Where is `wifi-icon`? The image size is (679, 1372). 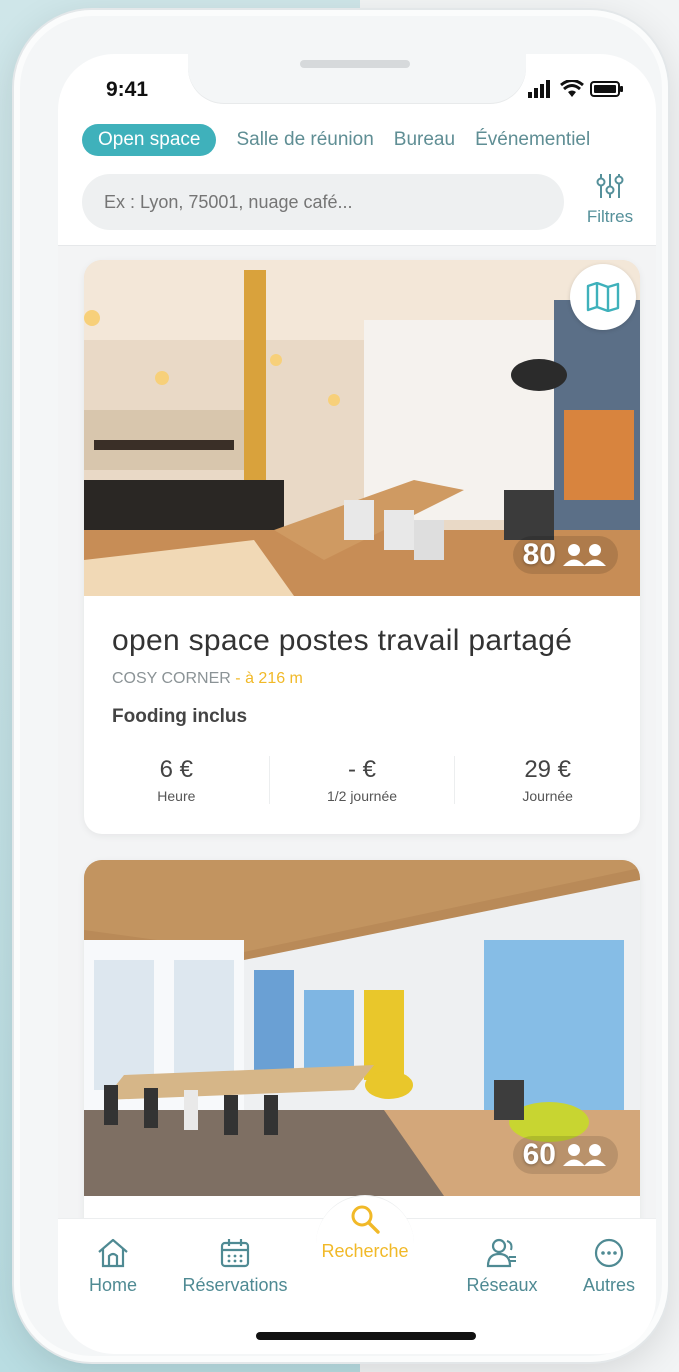
wifi-icon is located at coordinates (572, 88).